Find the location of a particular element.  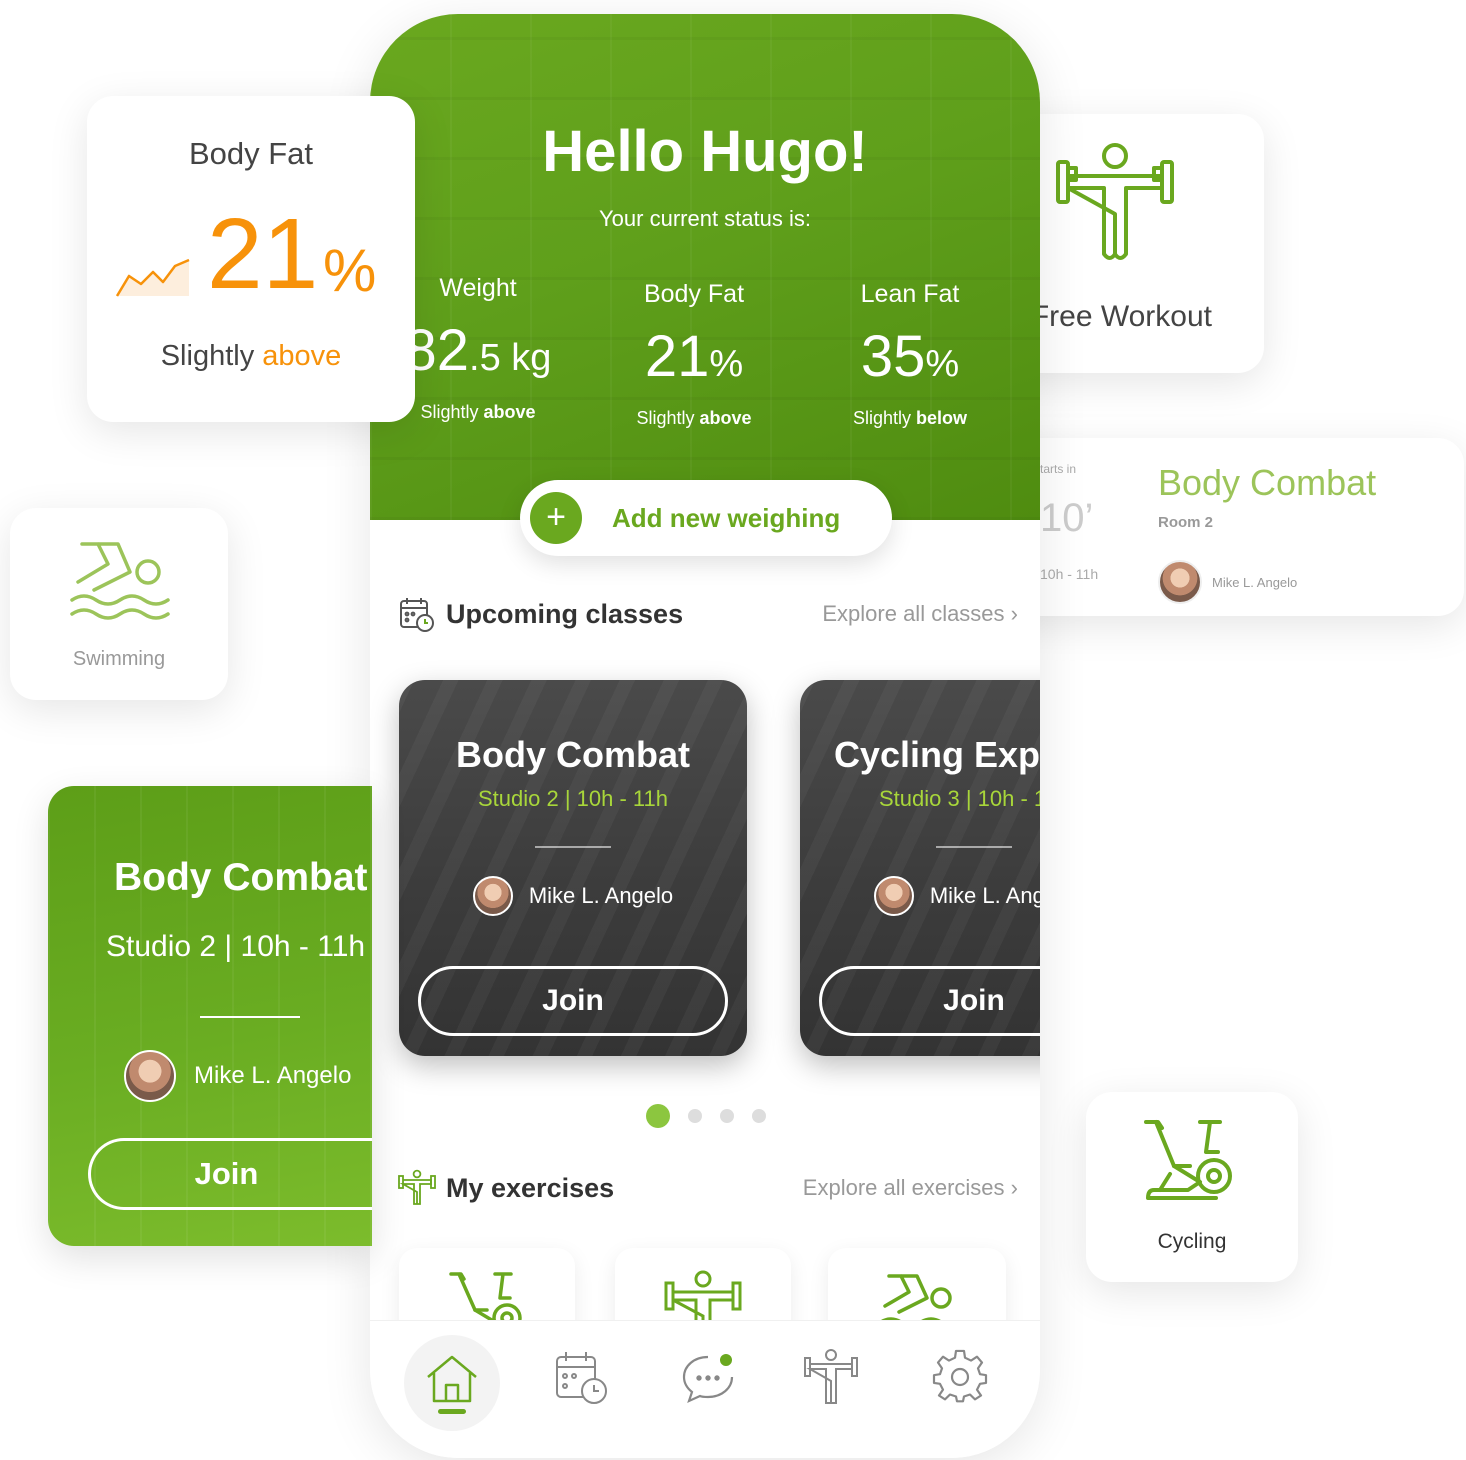

trend-chart-icon is located at coordinates (152, 277).